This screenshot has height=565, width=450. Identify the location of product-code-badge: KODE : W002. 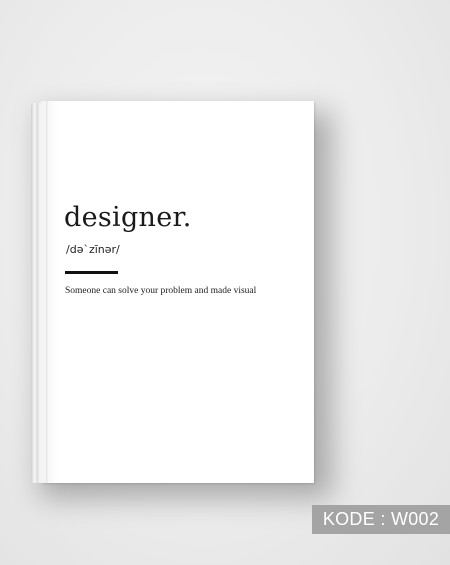
(381, 519).